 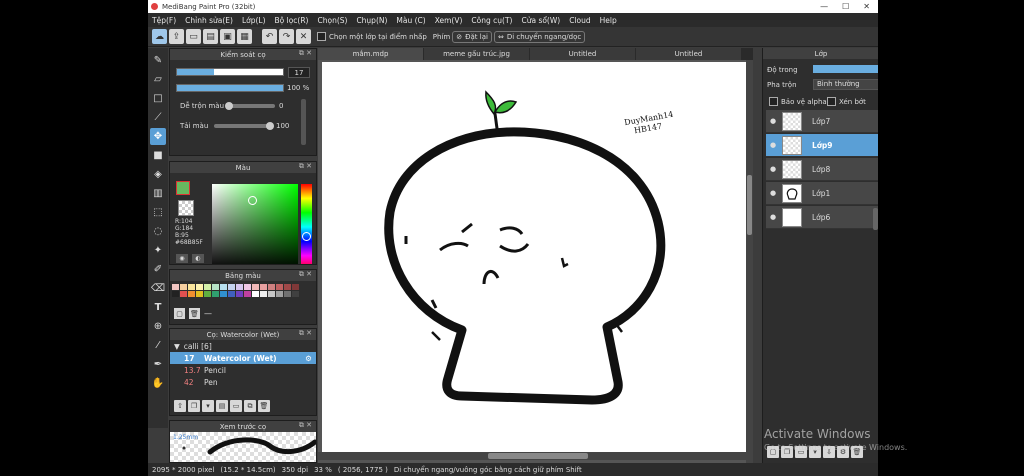 What do you see at coordinates (822, 193) in the screenshot?
I see `layer-row: ● Lớp1` at bounding box center [822, 193].